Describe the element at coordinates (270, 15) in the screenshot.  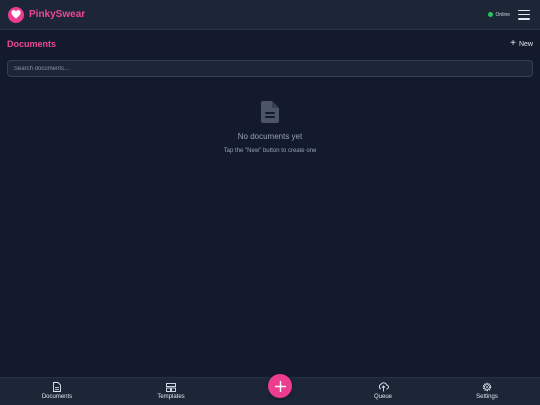
I see `top-bar: PinkySwear Online` at that location.